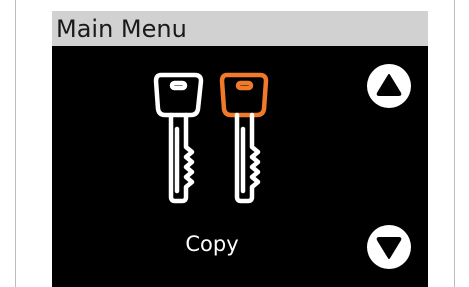 The image size is (469, 287). Describe the element at coordinates (178, 138) in the screenshot. I see `white-key-icon` at that location.